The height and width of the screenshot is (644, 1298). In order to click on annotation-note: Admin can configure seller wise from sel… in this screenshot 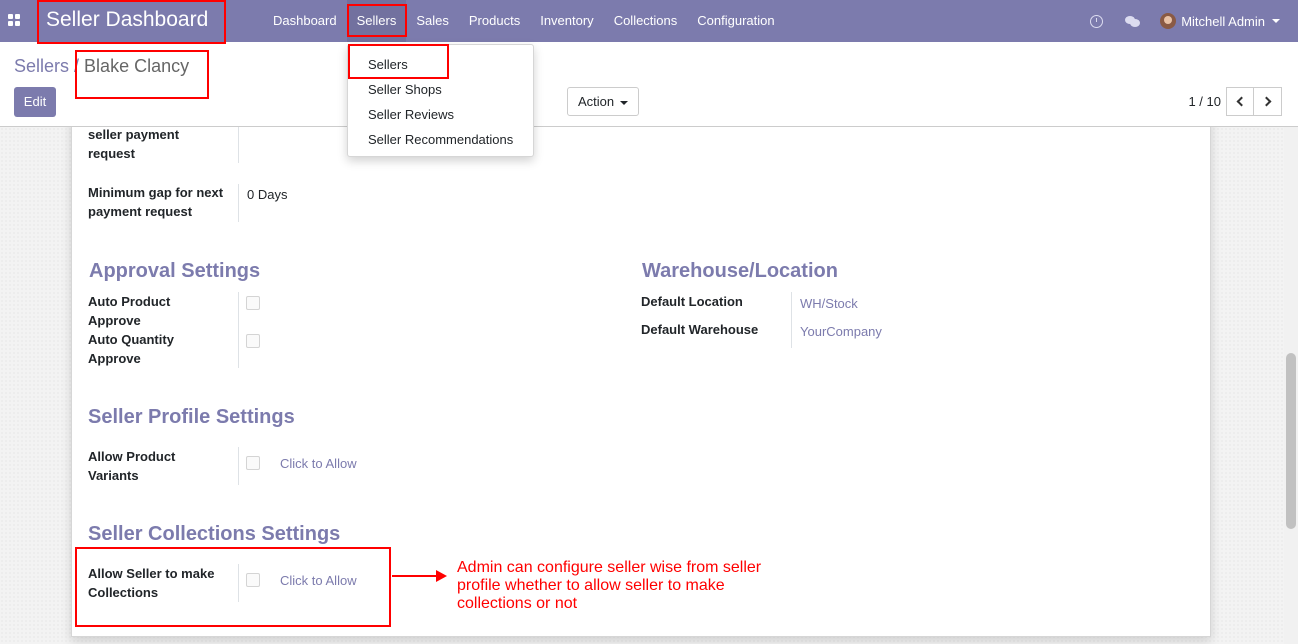, I will do `click(609, 585)`.